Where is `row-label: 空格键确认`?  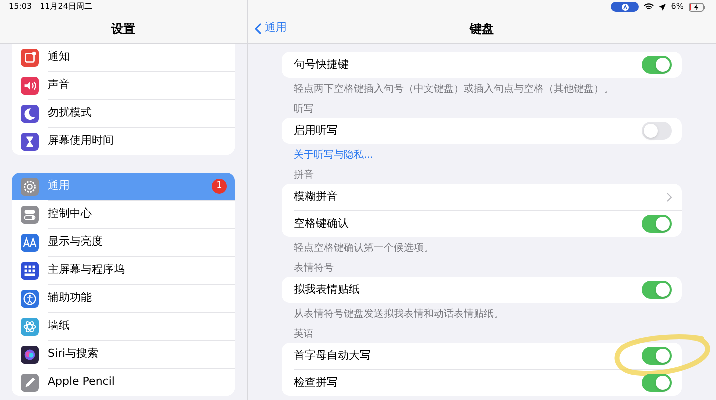
row-label: 空格键确认 is located at coordinates (322, 224).